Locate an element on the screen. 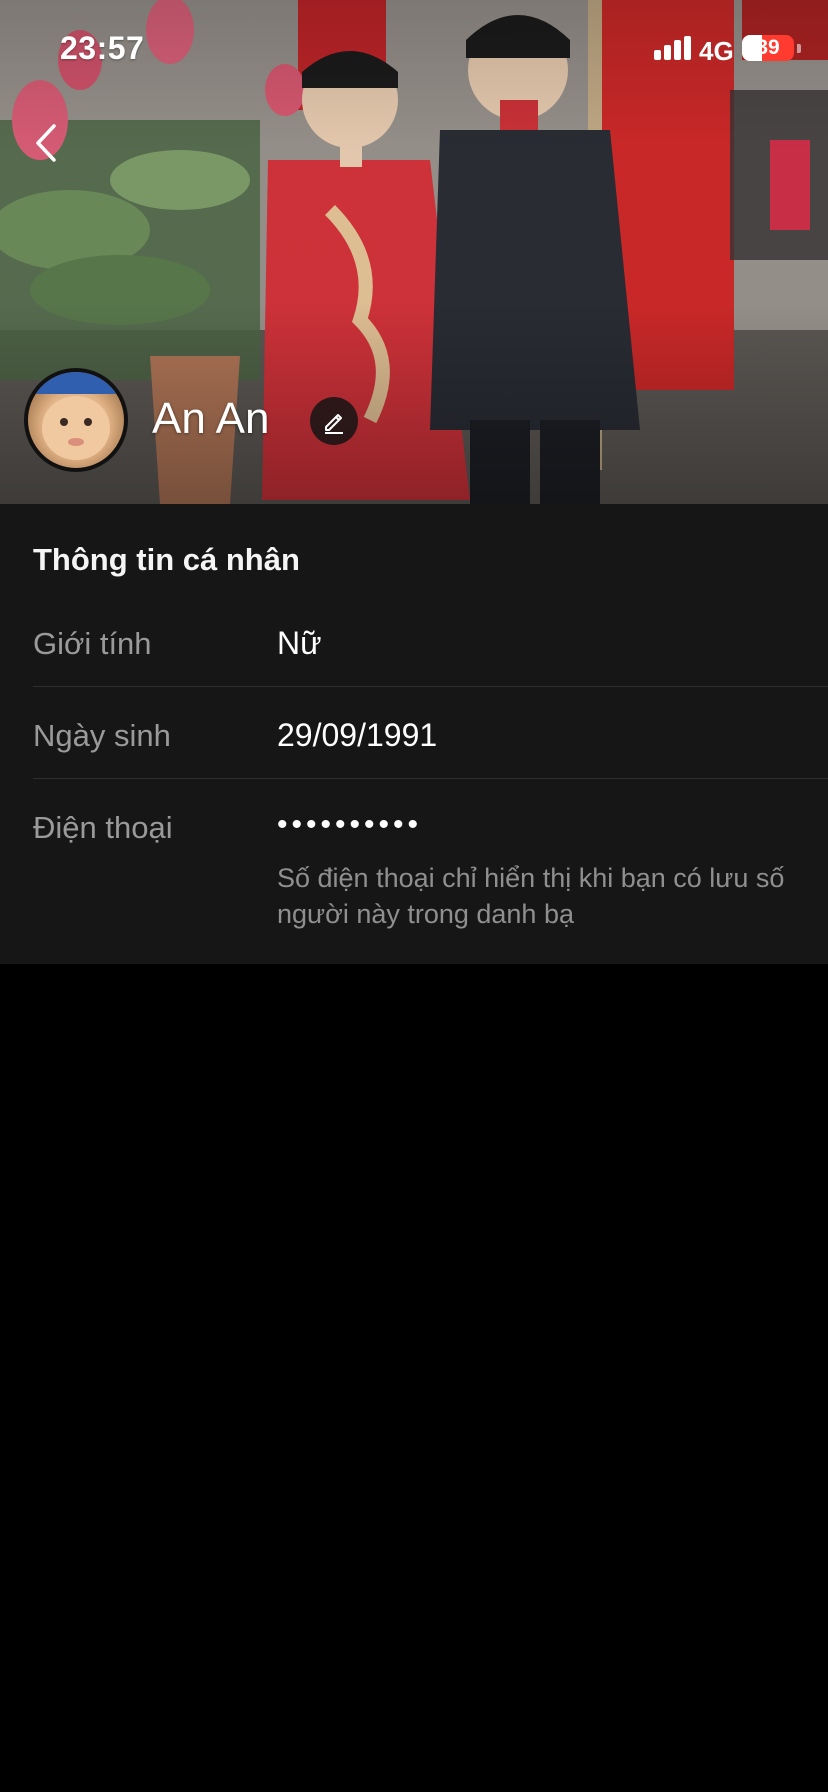 This screenshot has width=828, height=1792. battery-percentage: 39 is located at coordinates (768, 47).